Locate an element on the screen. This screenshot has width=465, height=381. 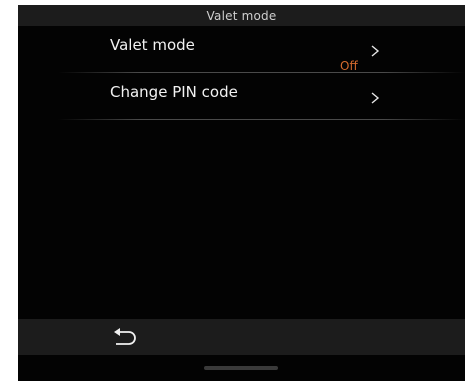
divider is located at coordinates (261, 119).